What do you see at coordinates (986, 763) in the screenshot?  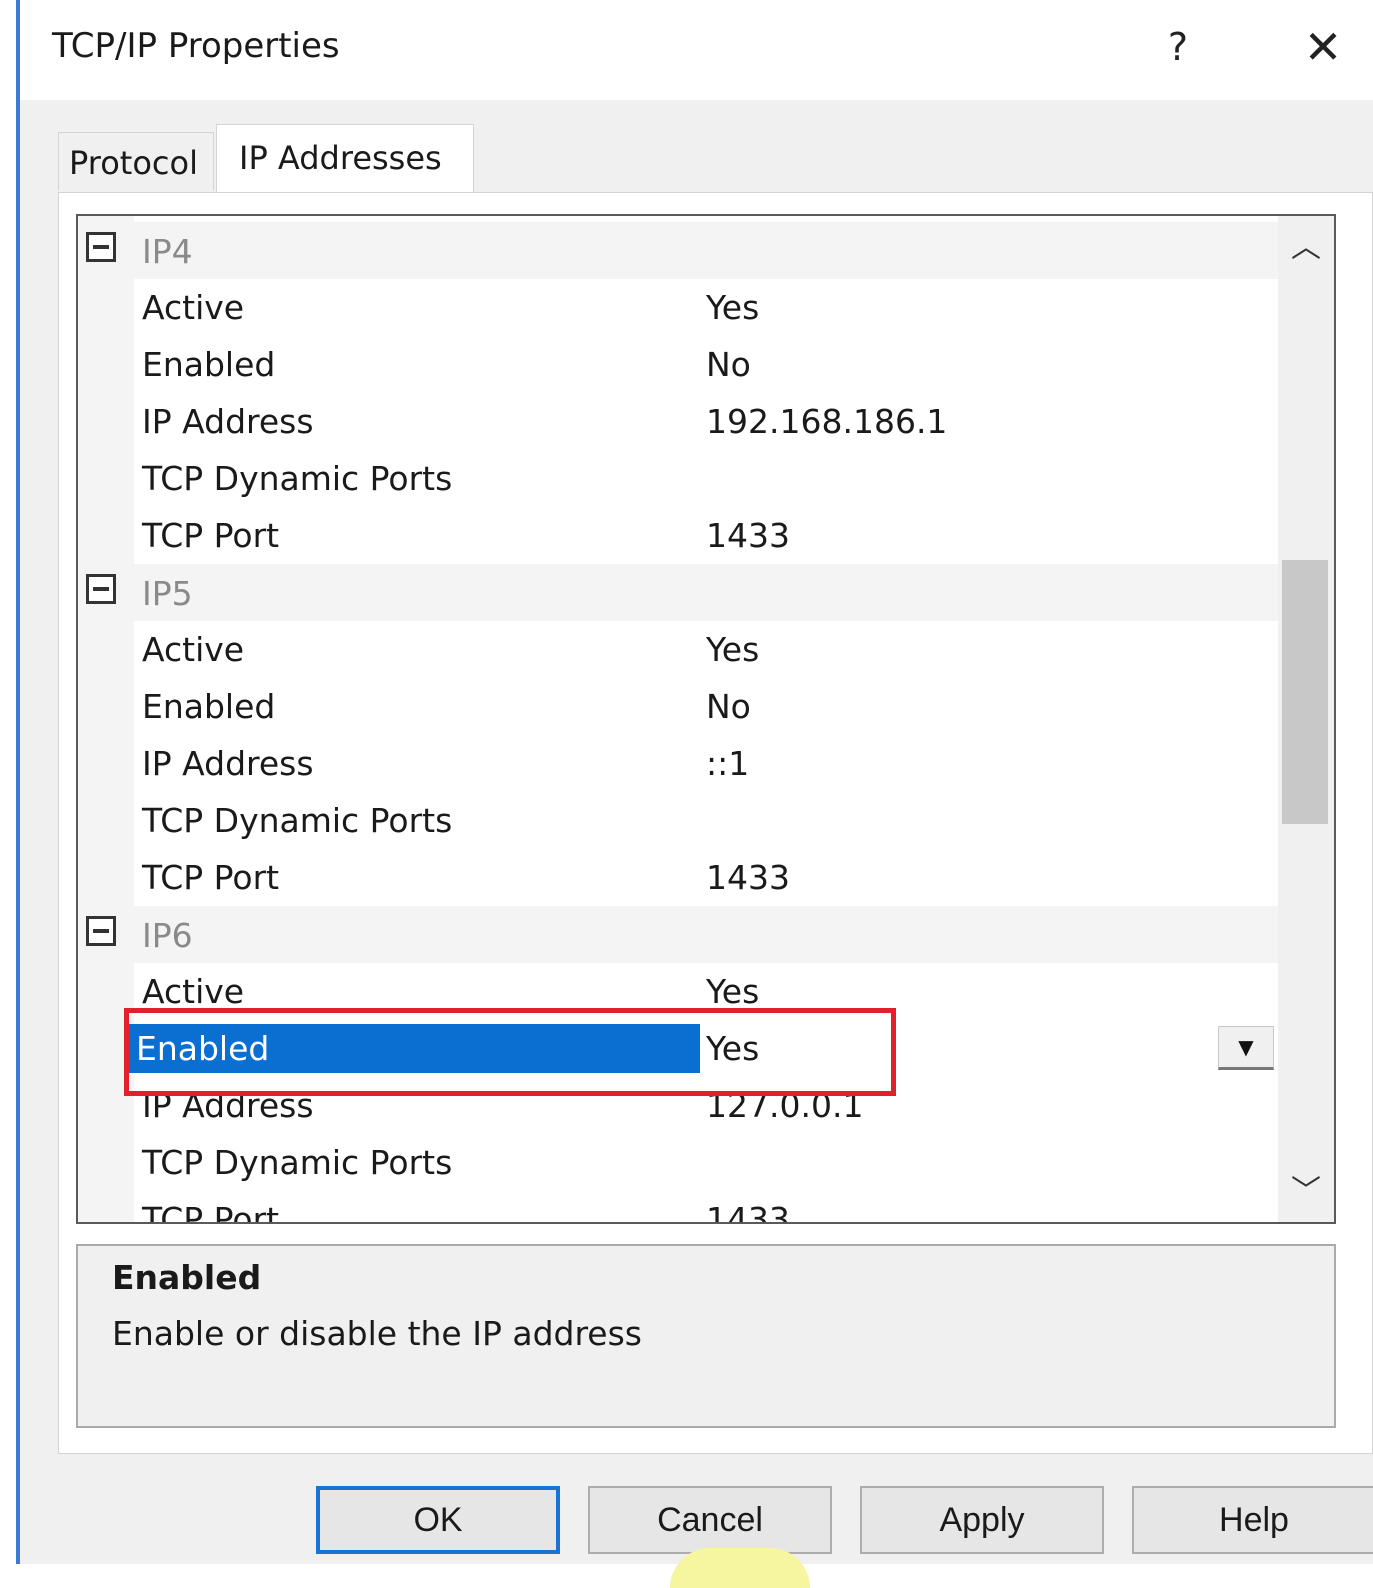 I see `property-value: ::1` at bounding box center [986, 763].